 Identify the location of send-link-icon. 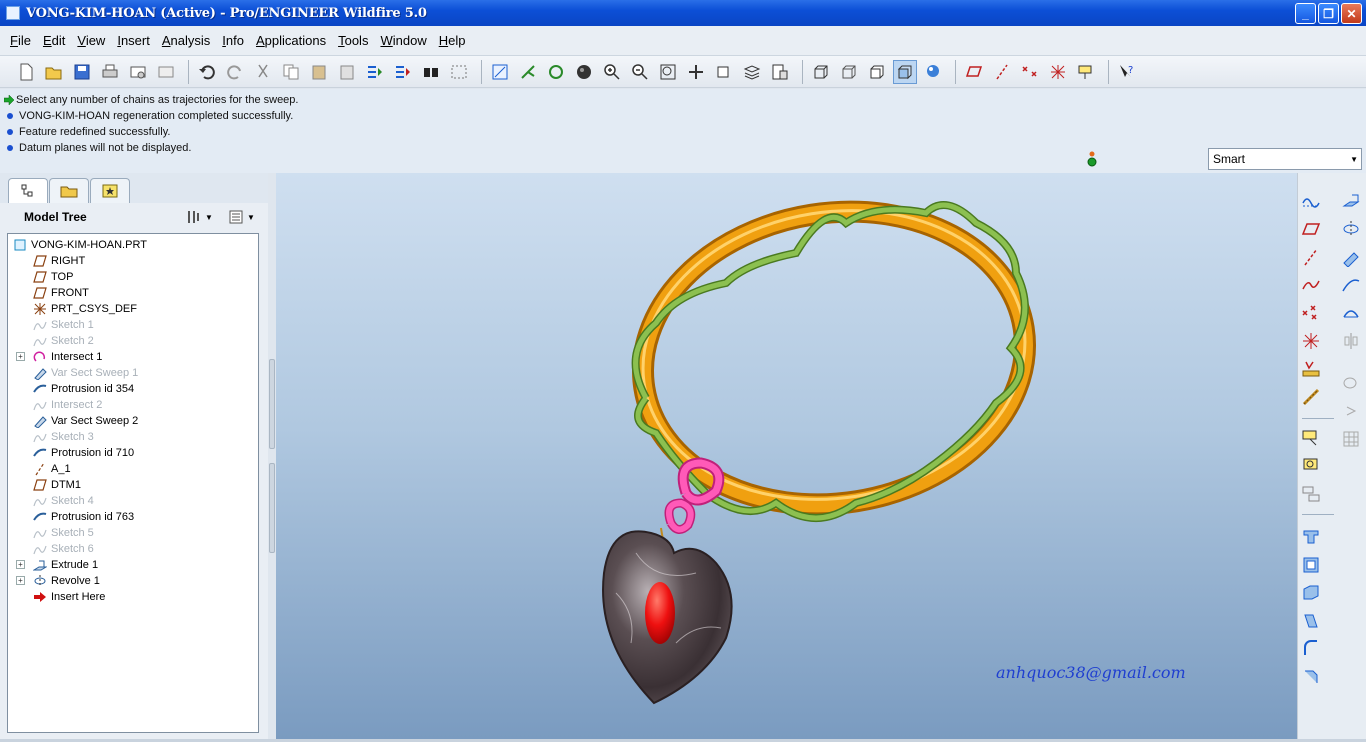
(166, 72).